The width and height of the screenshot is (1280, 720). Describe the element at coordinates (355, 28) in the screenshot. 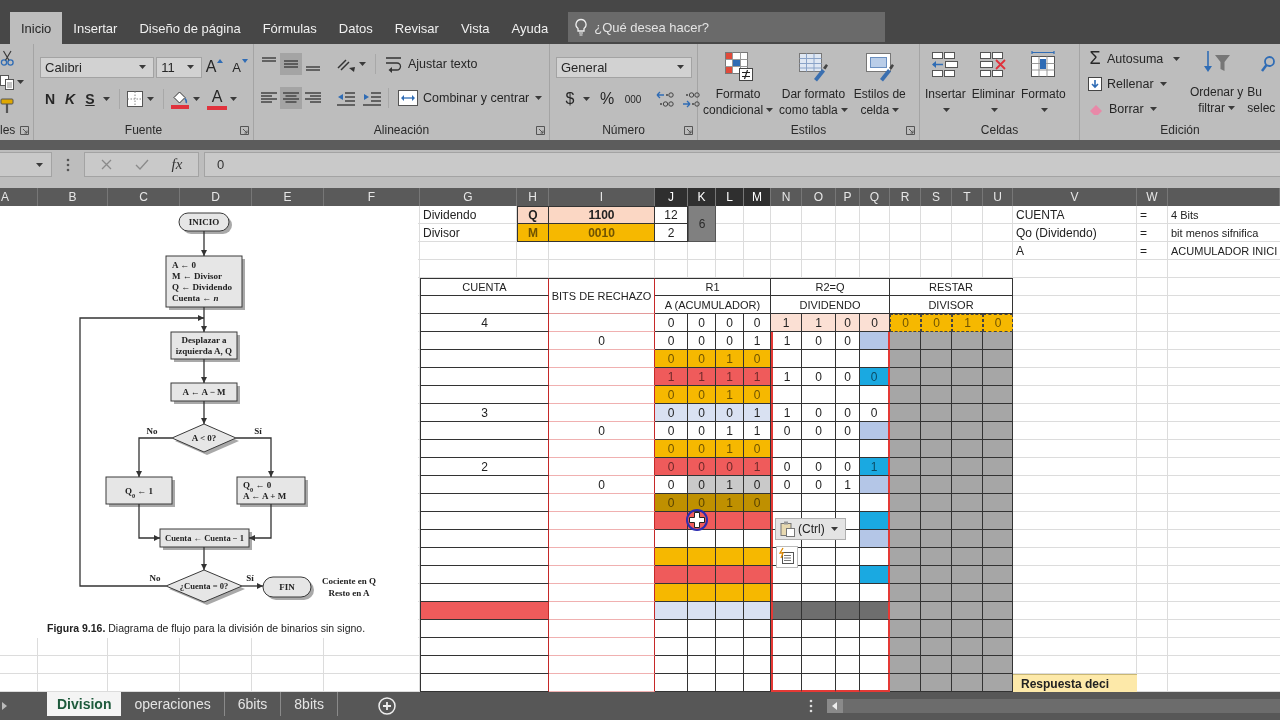

I see `ribbon-tab: Datos` at that location.